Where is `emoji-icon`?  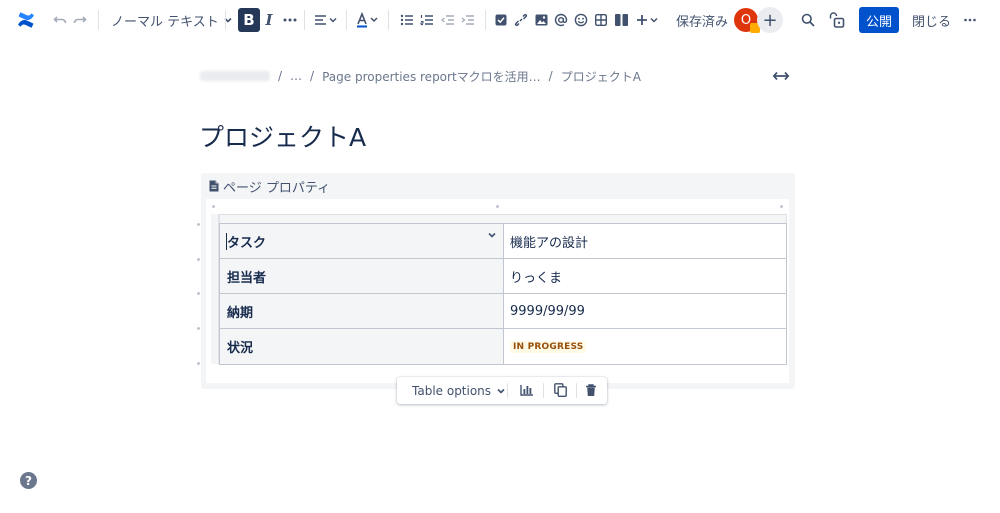 emoji-icon is located at coordinates (581, 20).